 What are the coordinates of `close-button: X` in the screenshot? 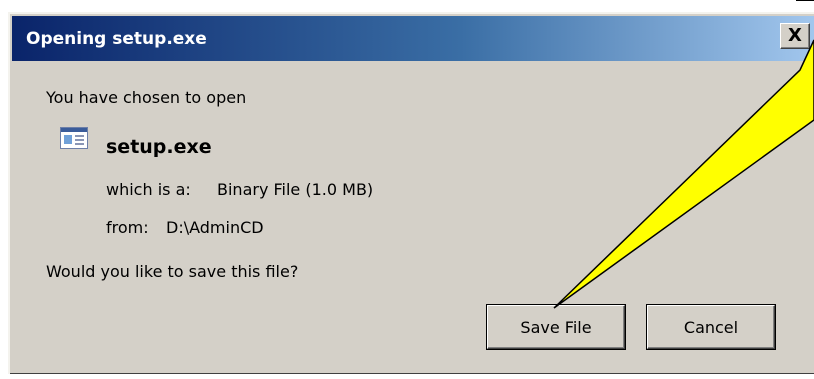 It's located at (795, 36).